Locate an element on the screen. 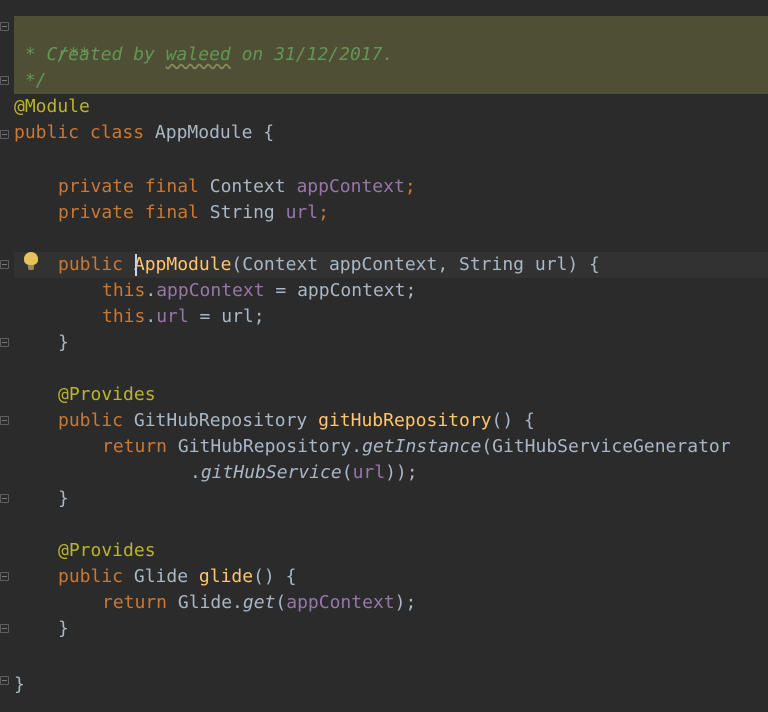  call-end: )); is located at coordinates (401, 472).